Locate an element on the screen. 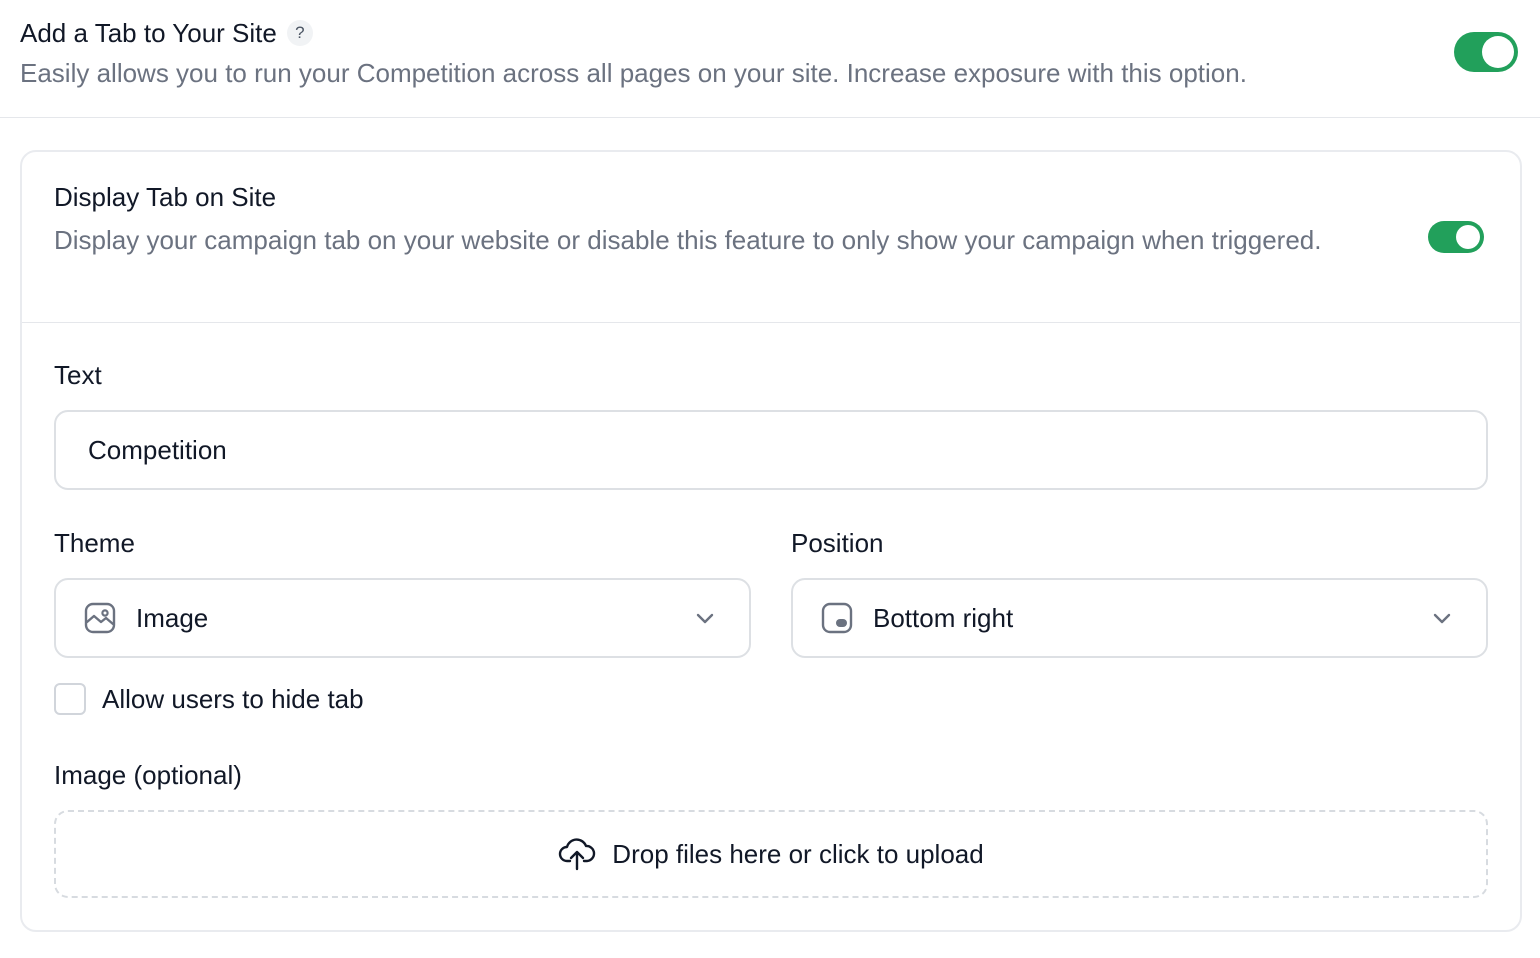  add-tab-toggle is located at coordinates (1486, 52).